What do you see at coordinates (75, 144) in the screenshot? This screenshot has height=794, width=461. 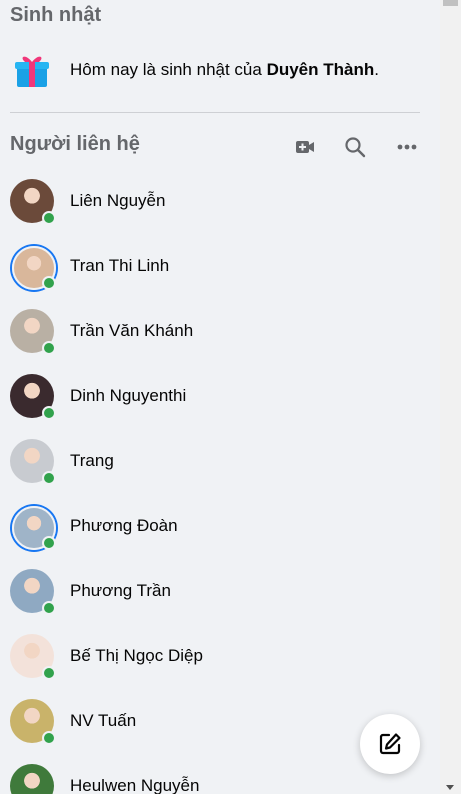 I see `contacts-title: Người liên hệ` at bounding box center [75, 144].